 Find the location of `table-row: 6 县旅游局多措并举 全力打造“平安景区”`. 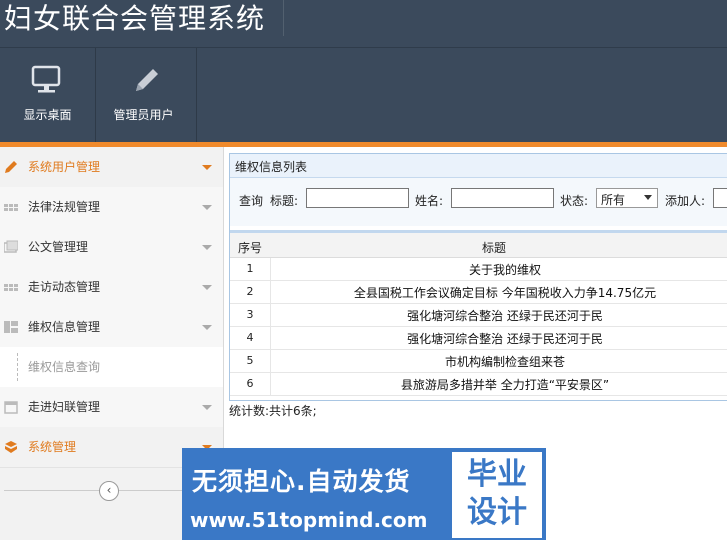

table-row: 6 县旅游局多措并举 全力打造“平安景区” is located at coordinates (478, 384).